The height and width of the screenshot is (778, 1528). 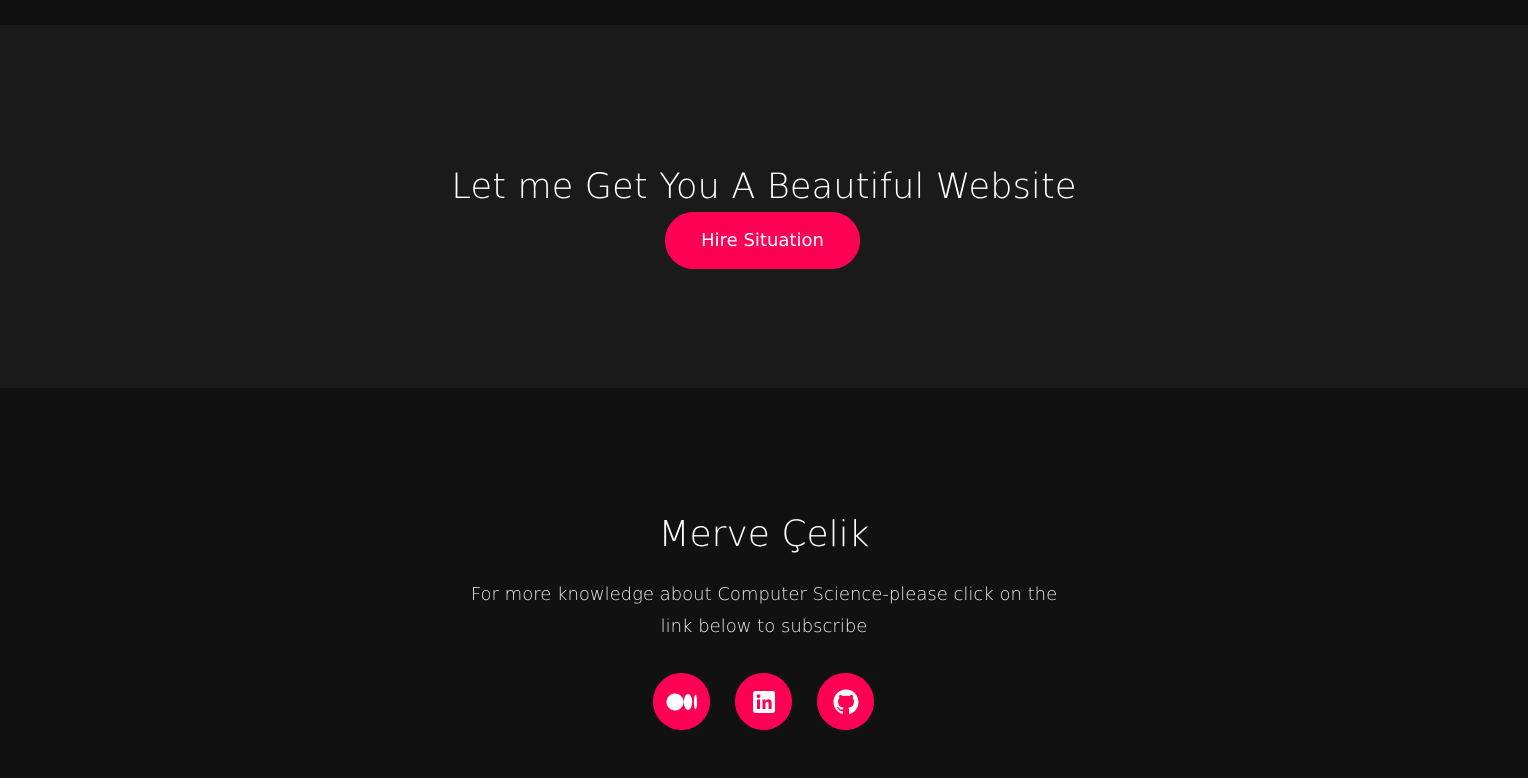 I want to click on social-links, so click(x=763, y=701).